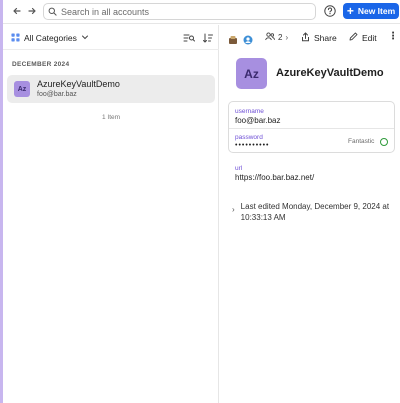 The width and height of the screenshot is (400, 403). Describe the element at coordinates (280, 37) in the screenshot. I see `share-count: 2` at that location.